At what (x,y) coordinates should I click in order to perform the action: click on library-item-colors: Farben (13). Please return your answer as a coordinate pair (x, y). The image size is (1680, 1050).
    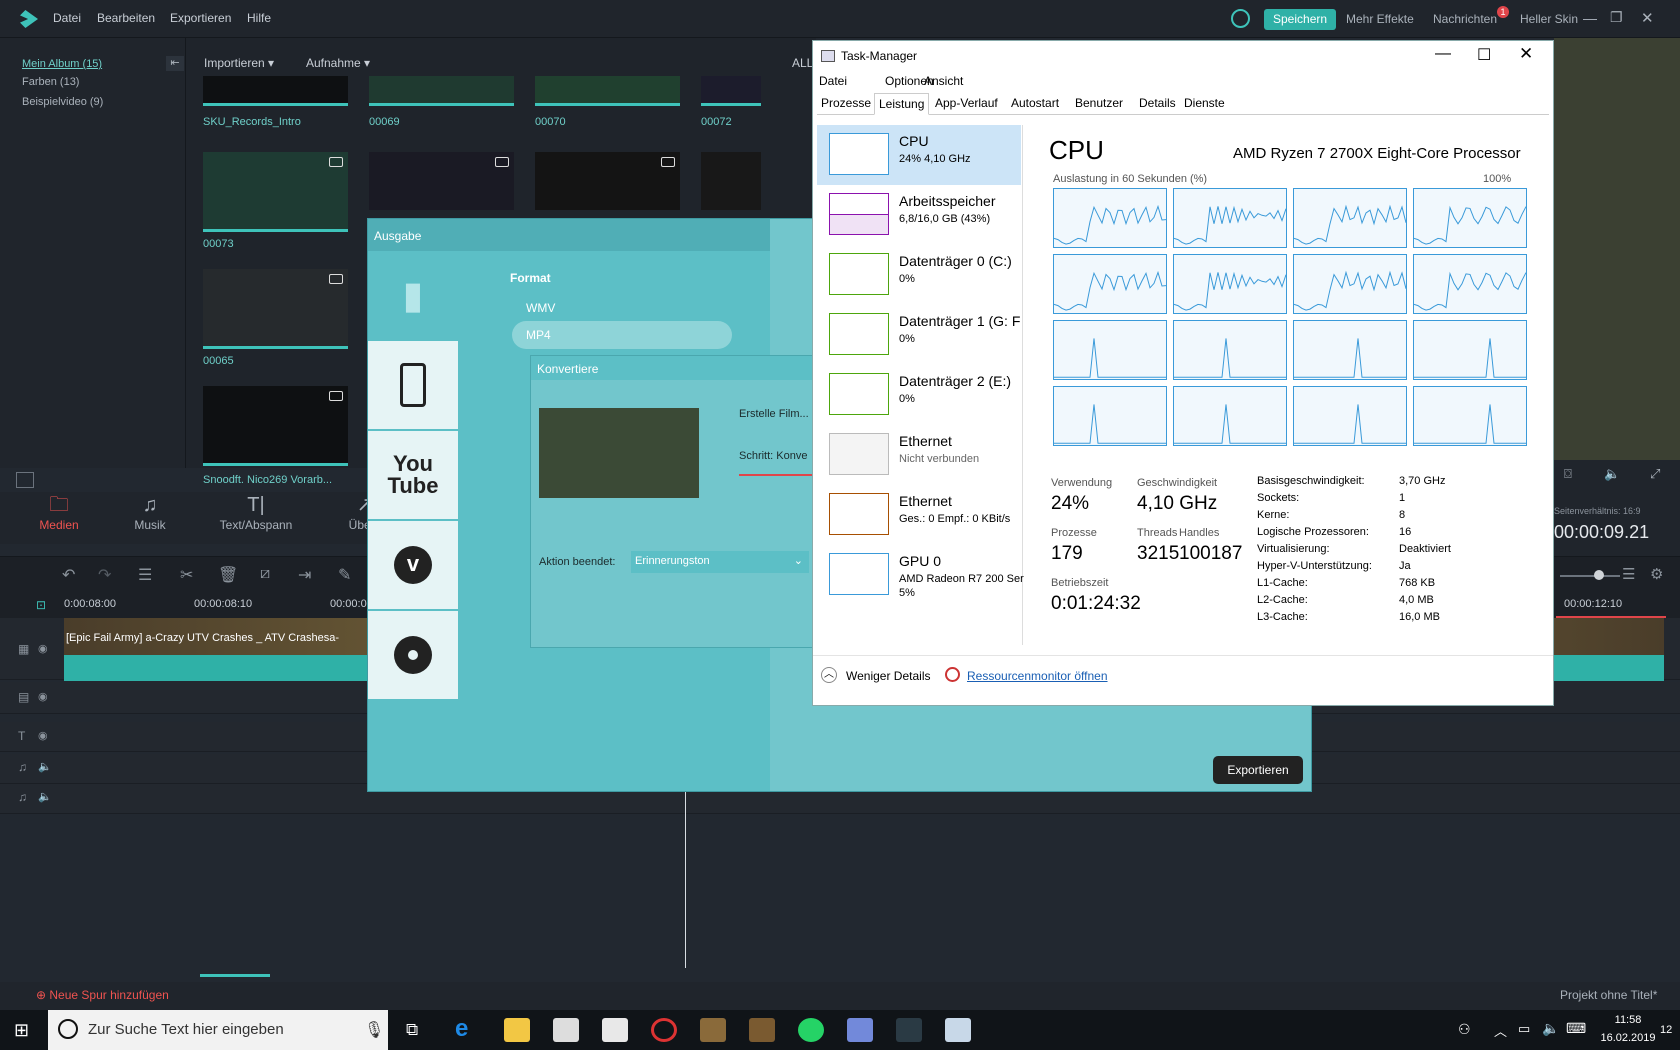
    Looking at the image, I should click on (50, 82).